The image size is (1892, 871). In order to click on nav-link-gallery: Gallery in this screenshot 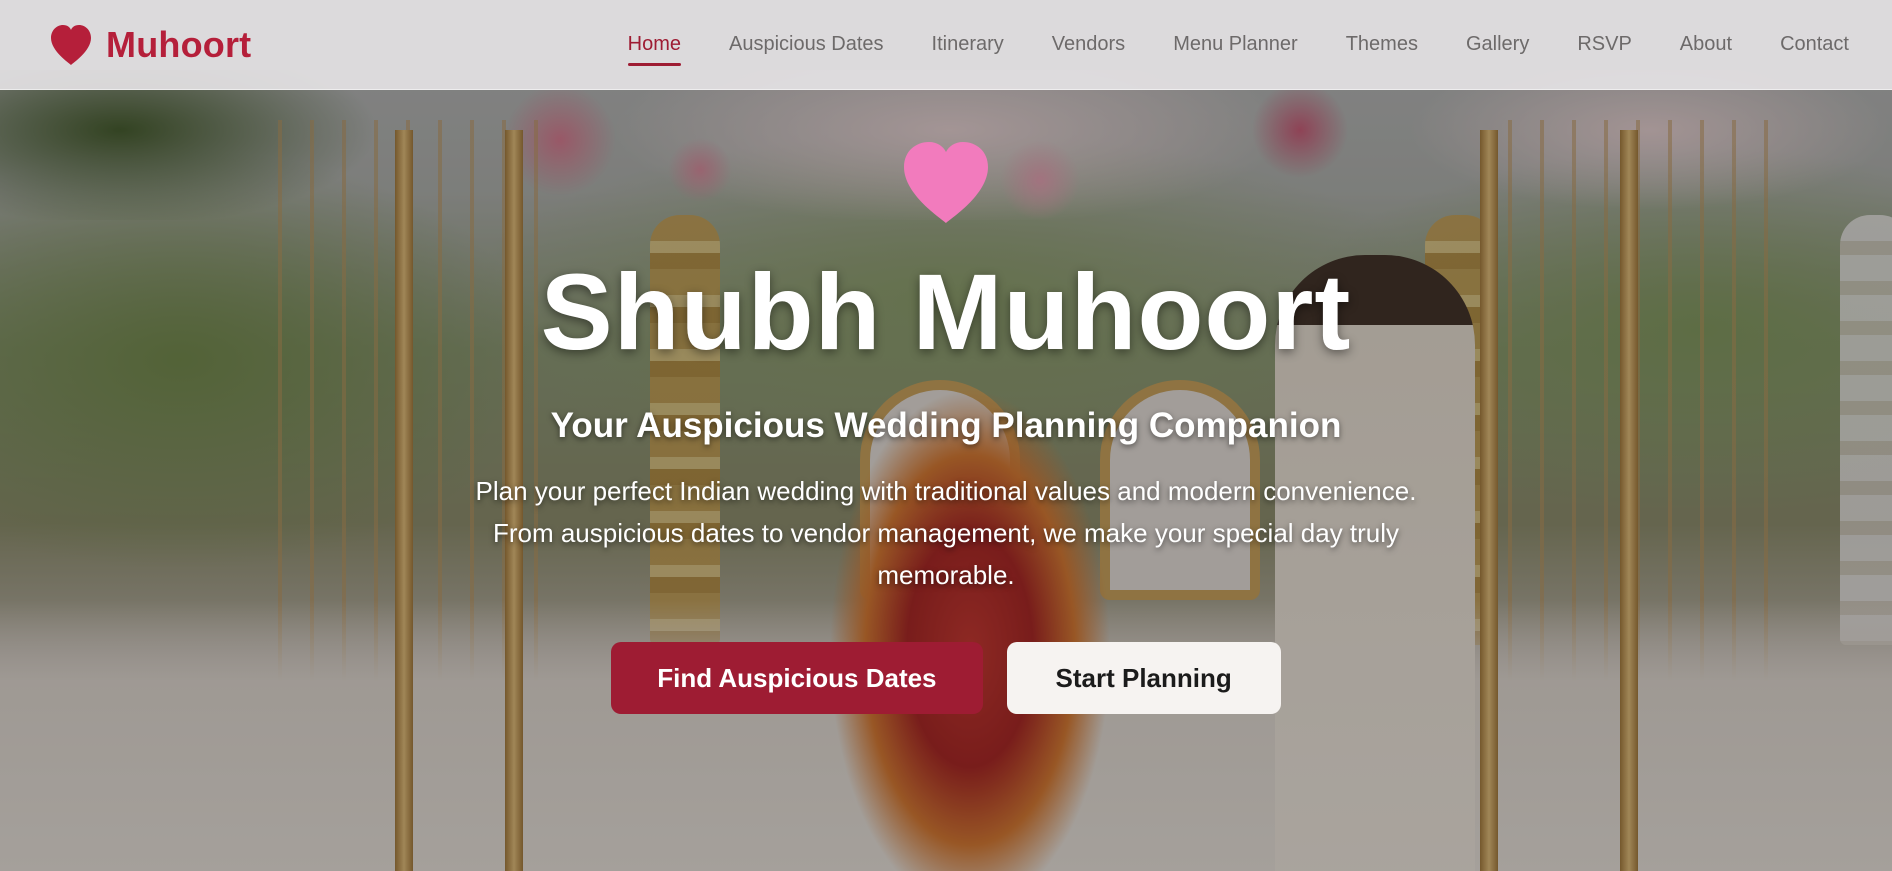, I will do `click(1497, 44)`.